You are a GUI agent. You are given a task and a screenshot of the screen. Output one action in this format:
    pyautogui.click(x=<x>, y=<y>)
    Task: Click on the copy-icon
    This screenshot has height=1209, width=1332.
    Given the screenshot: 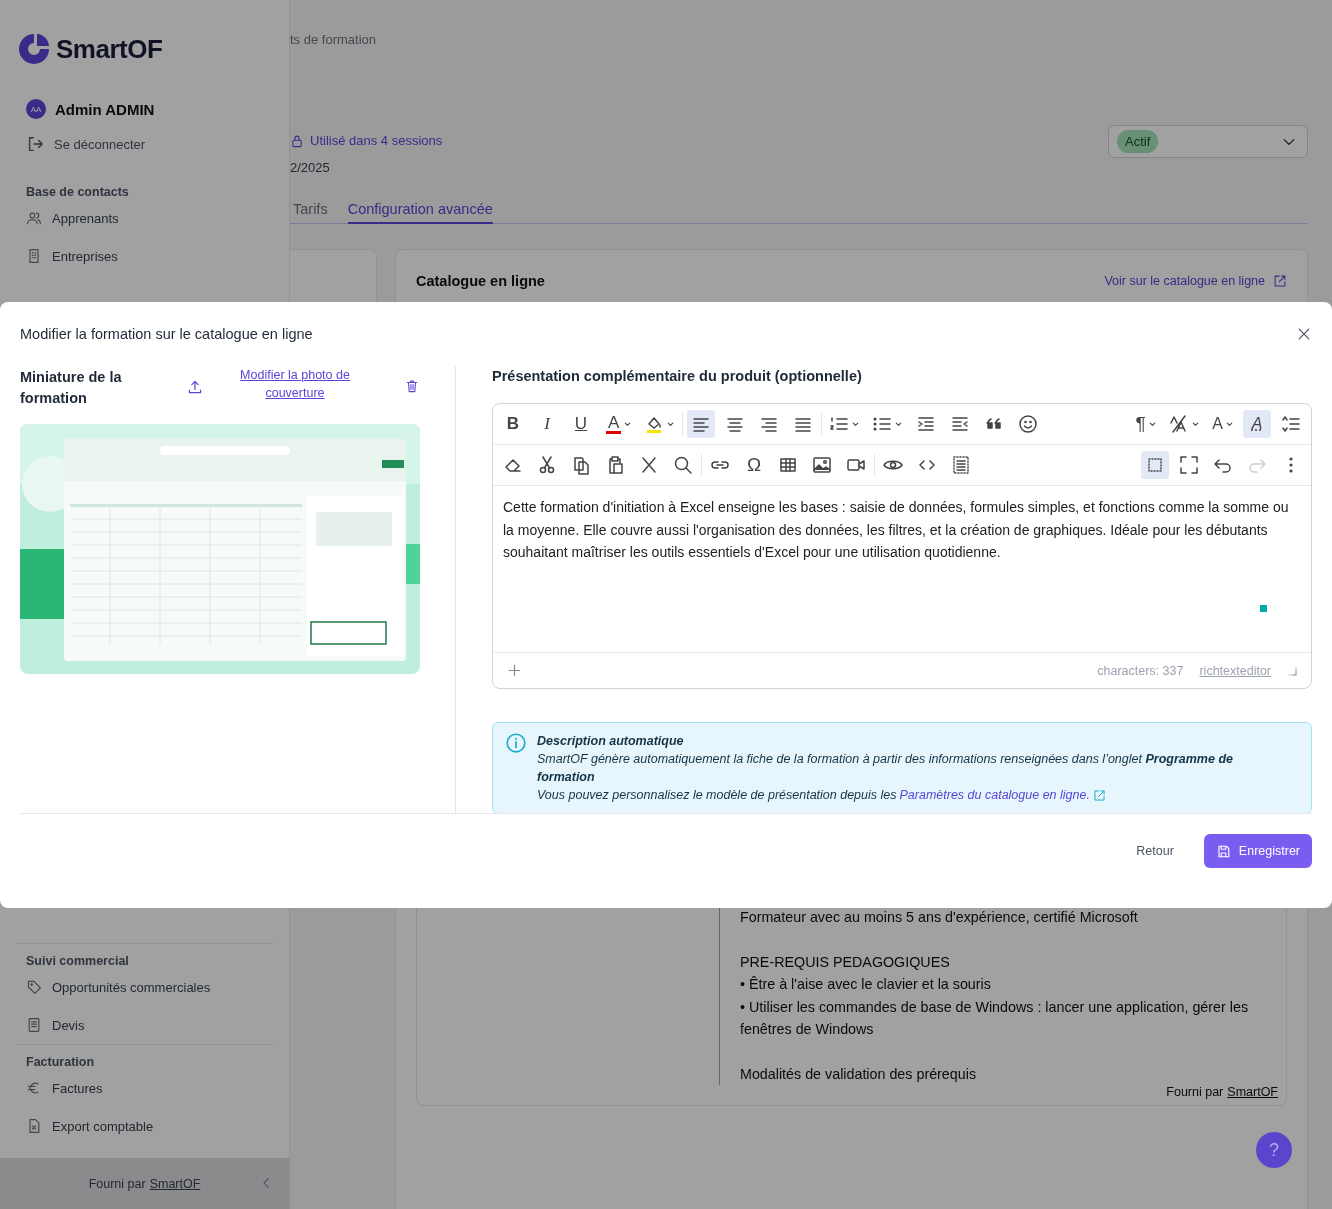 What is the action you would take?
    pyautogui.click(x=581, y=465)
    